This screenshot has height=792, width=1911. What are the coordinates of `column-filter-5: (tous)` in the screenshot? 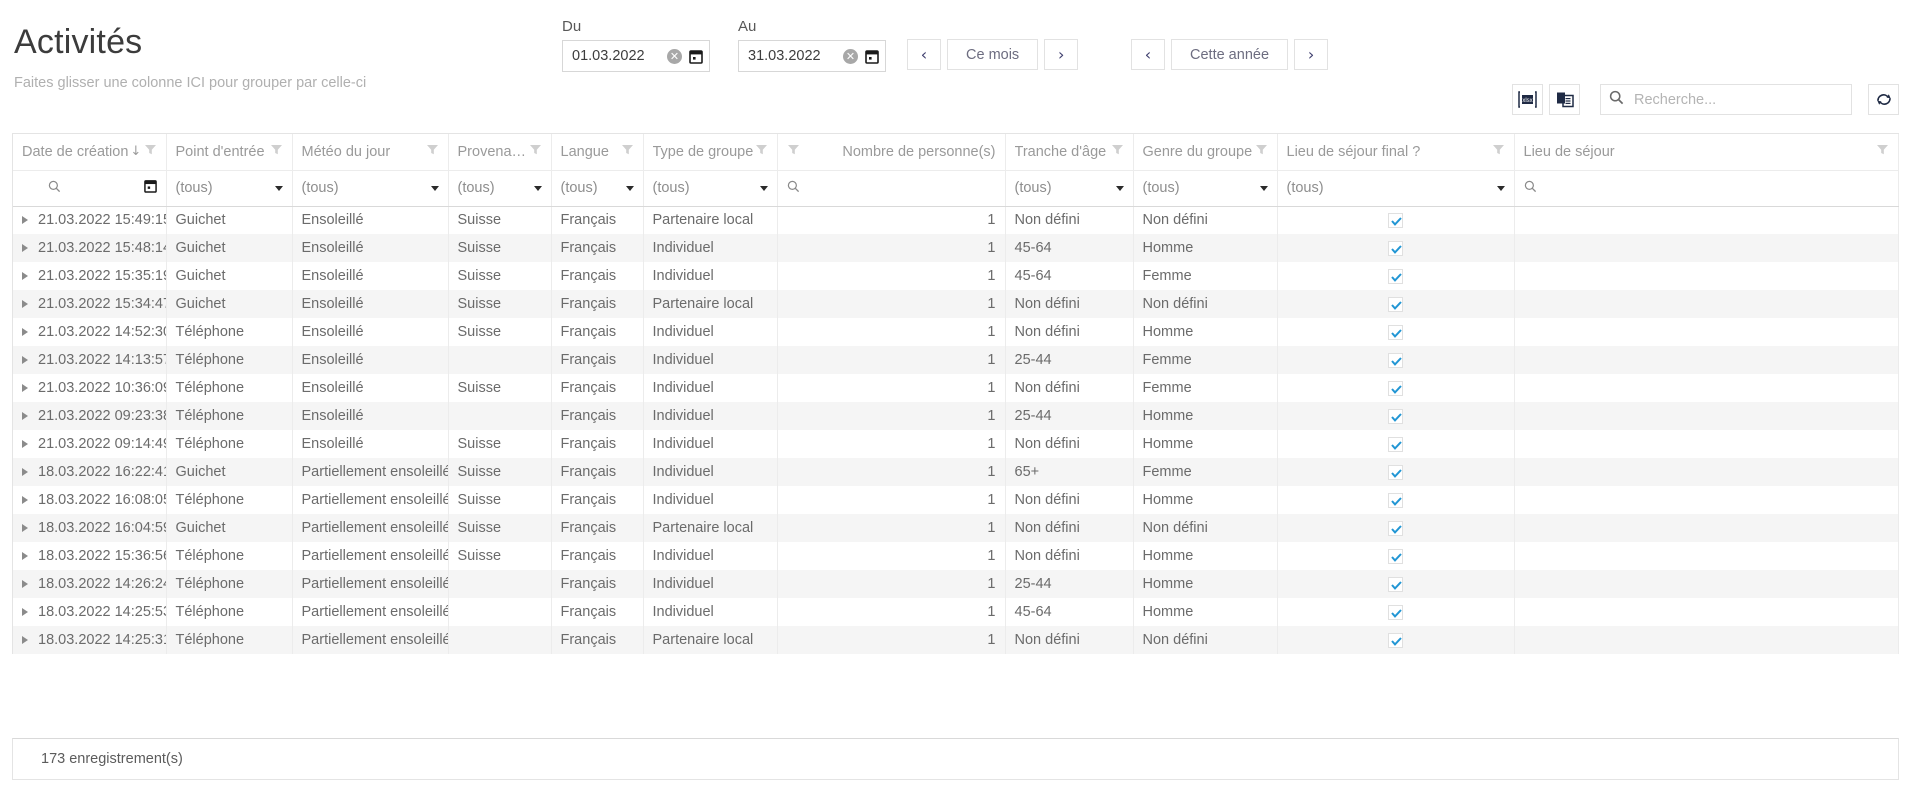 It's located at (597, 188).